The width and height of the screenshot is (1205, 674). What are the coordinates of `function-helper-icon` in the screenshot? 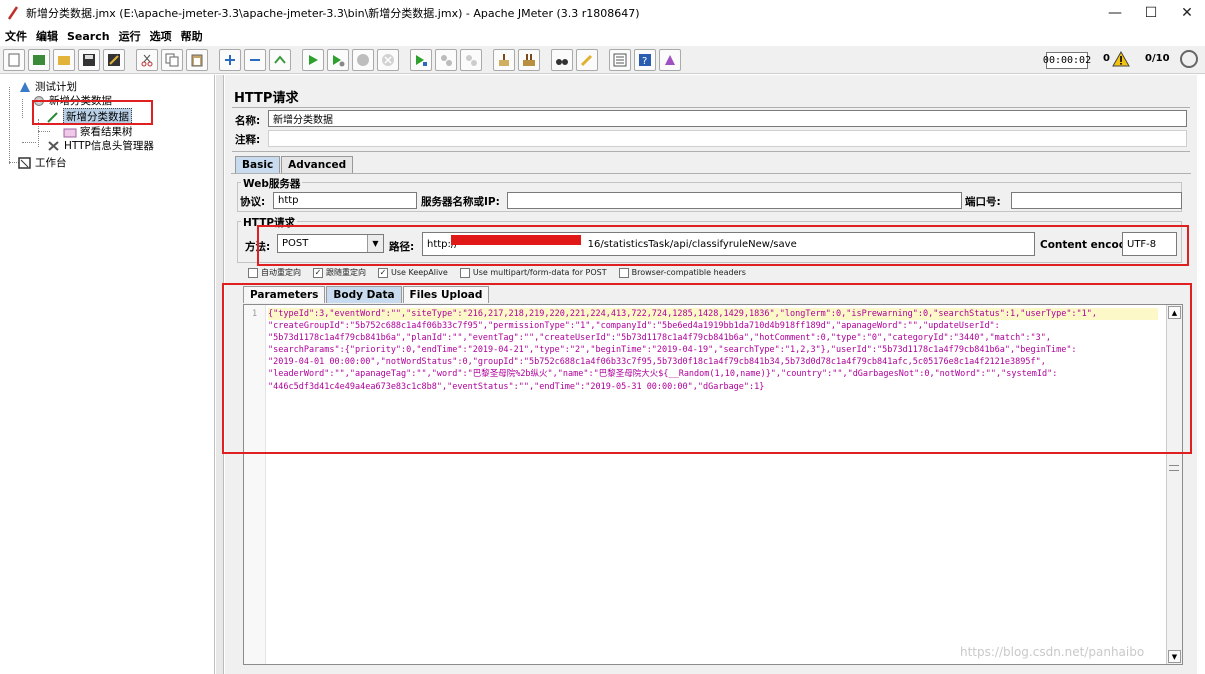 It's located at (620, 59).